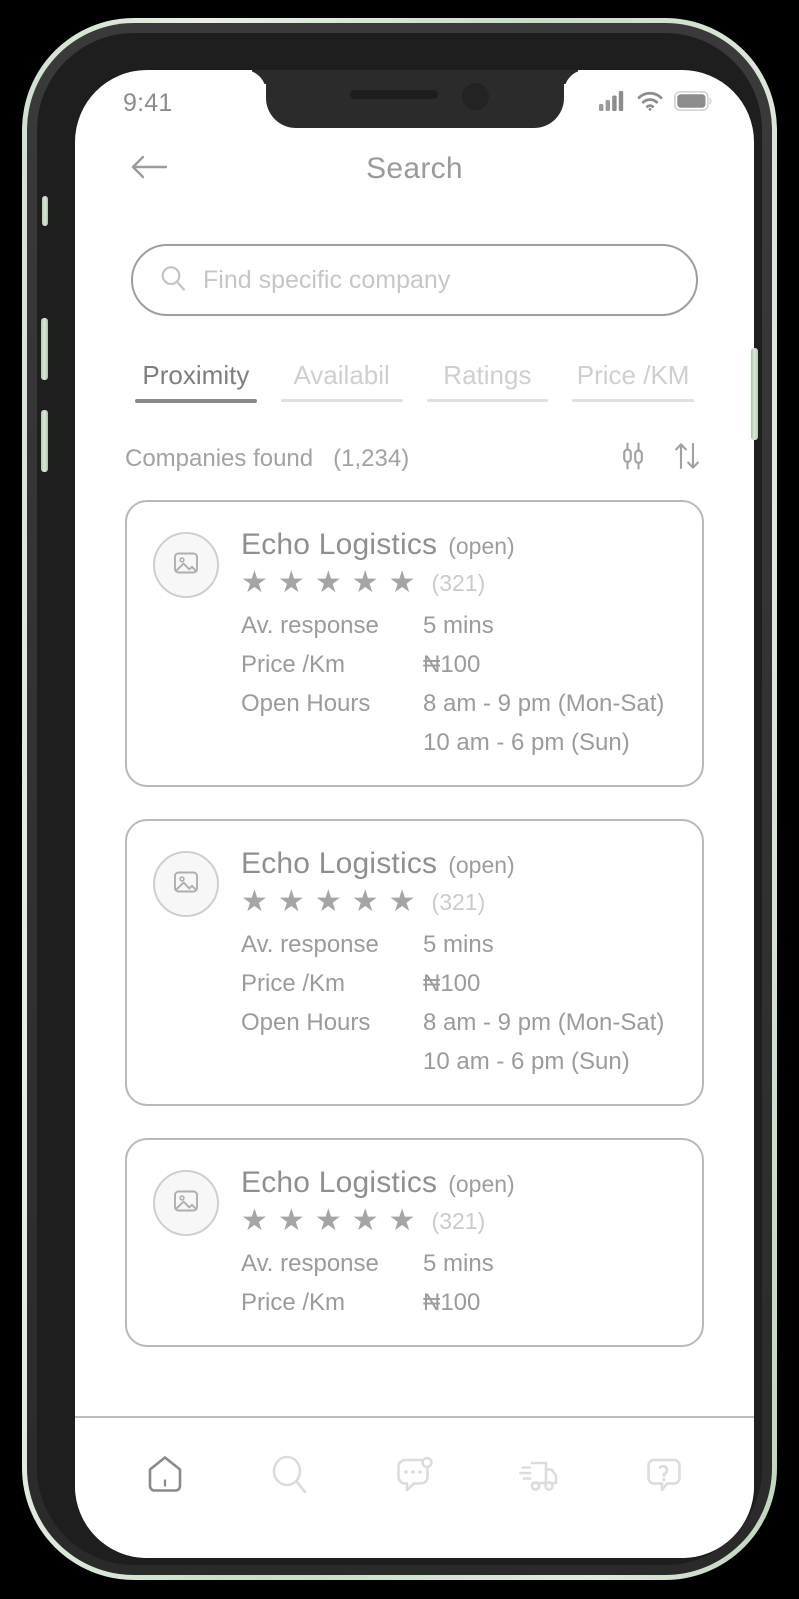 This screenshot has width=799, height=1599. I want to click on tab-availability: Availabil, so click(342, 386).